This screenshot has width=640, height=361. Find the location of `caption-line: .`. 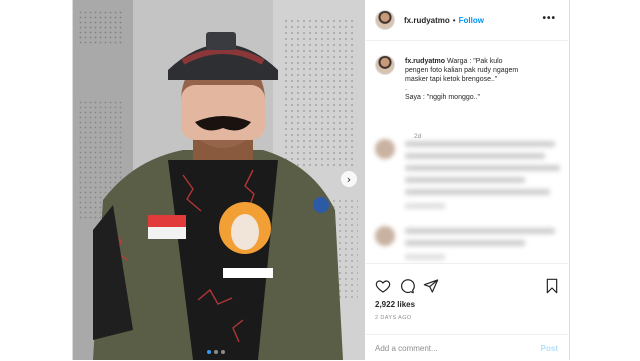

caption-line: . is located at coordinates (406, 88).